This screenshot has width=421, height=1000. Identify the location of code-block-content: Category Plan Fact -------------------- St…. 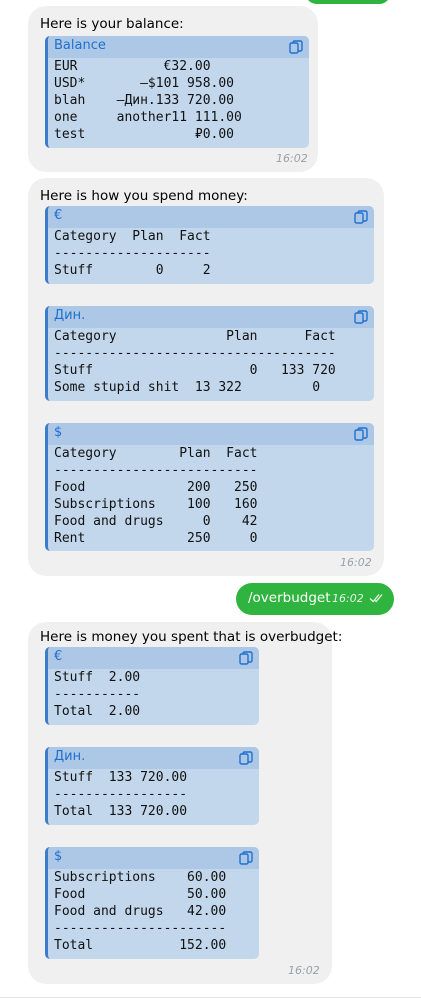
(132, 253).